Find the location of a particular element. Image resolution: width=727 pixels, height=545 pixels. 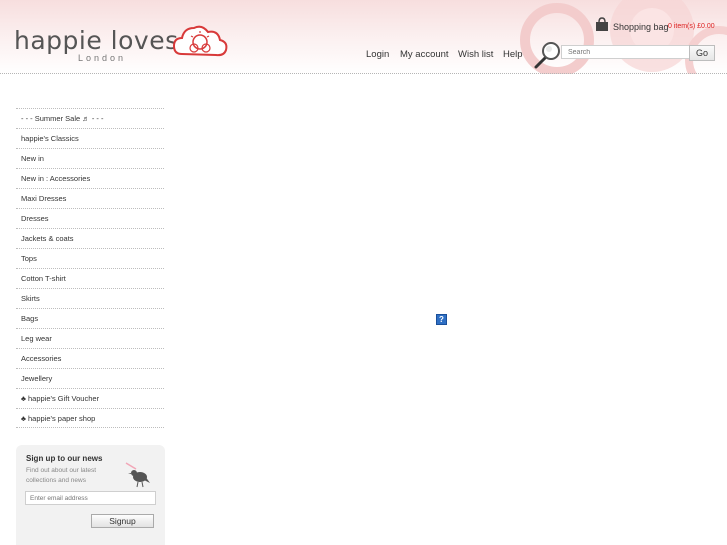

newsletter-email-input is located at coordinates (90, 498).